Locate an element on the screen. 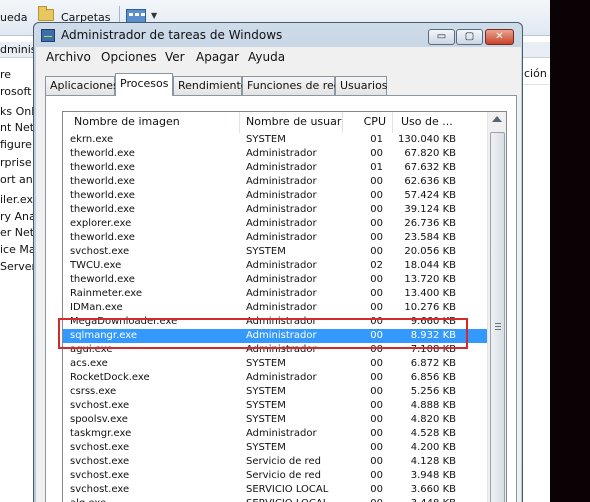  process-row: svchost.exe SERVICIO LOCAL 00 3.660 KB is located at coordinates (275, 490).